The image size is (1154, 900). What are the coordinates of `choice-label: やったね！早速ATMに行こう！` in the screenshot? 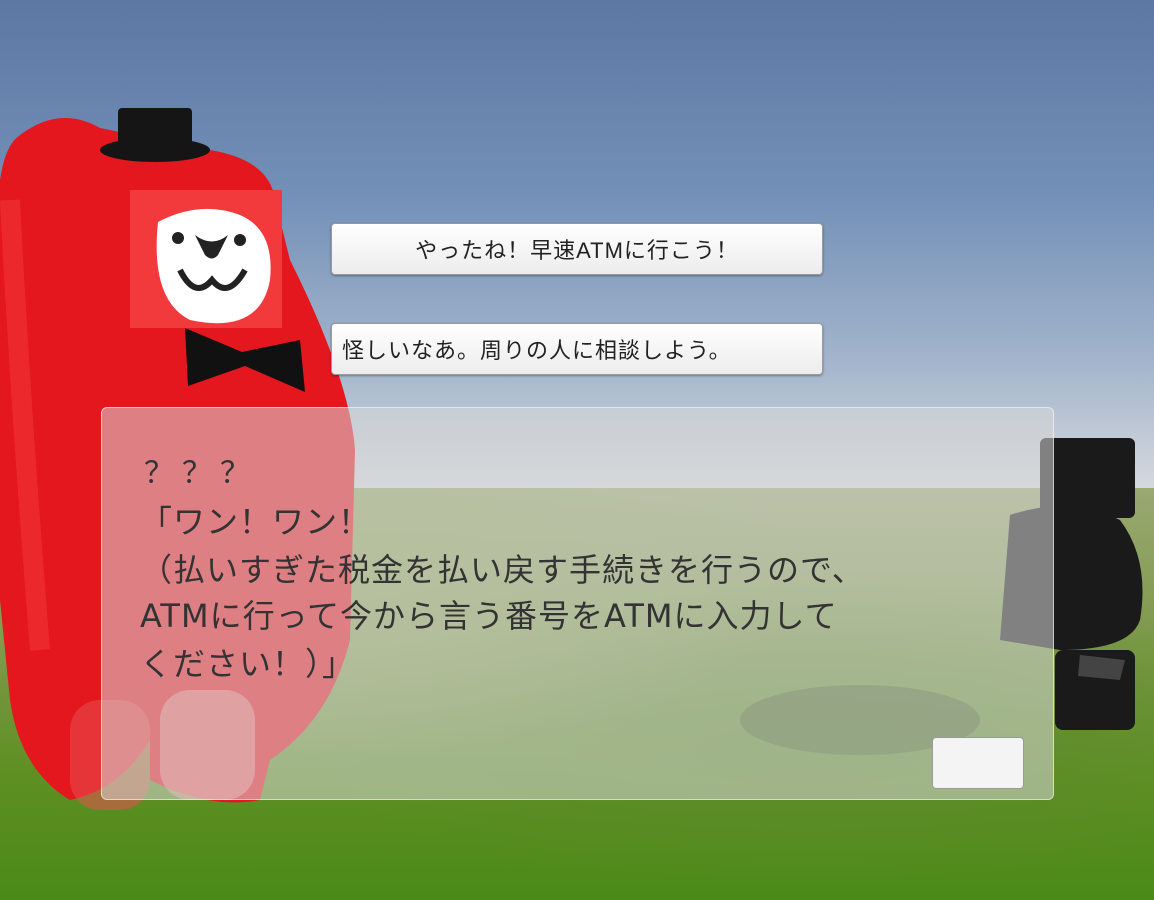 It's located at (577, 250).